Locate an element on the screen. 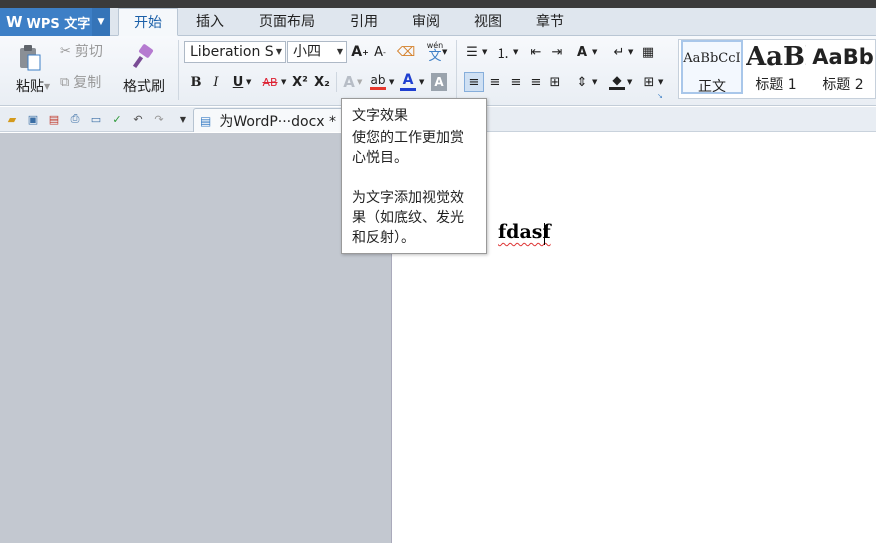  ribbon-tab-bar: W WPS 文字 ▼ 开始 插入 页面布局 引用 审阅 视图 章节 is located at coordinates (438, 22).